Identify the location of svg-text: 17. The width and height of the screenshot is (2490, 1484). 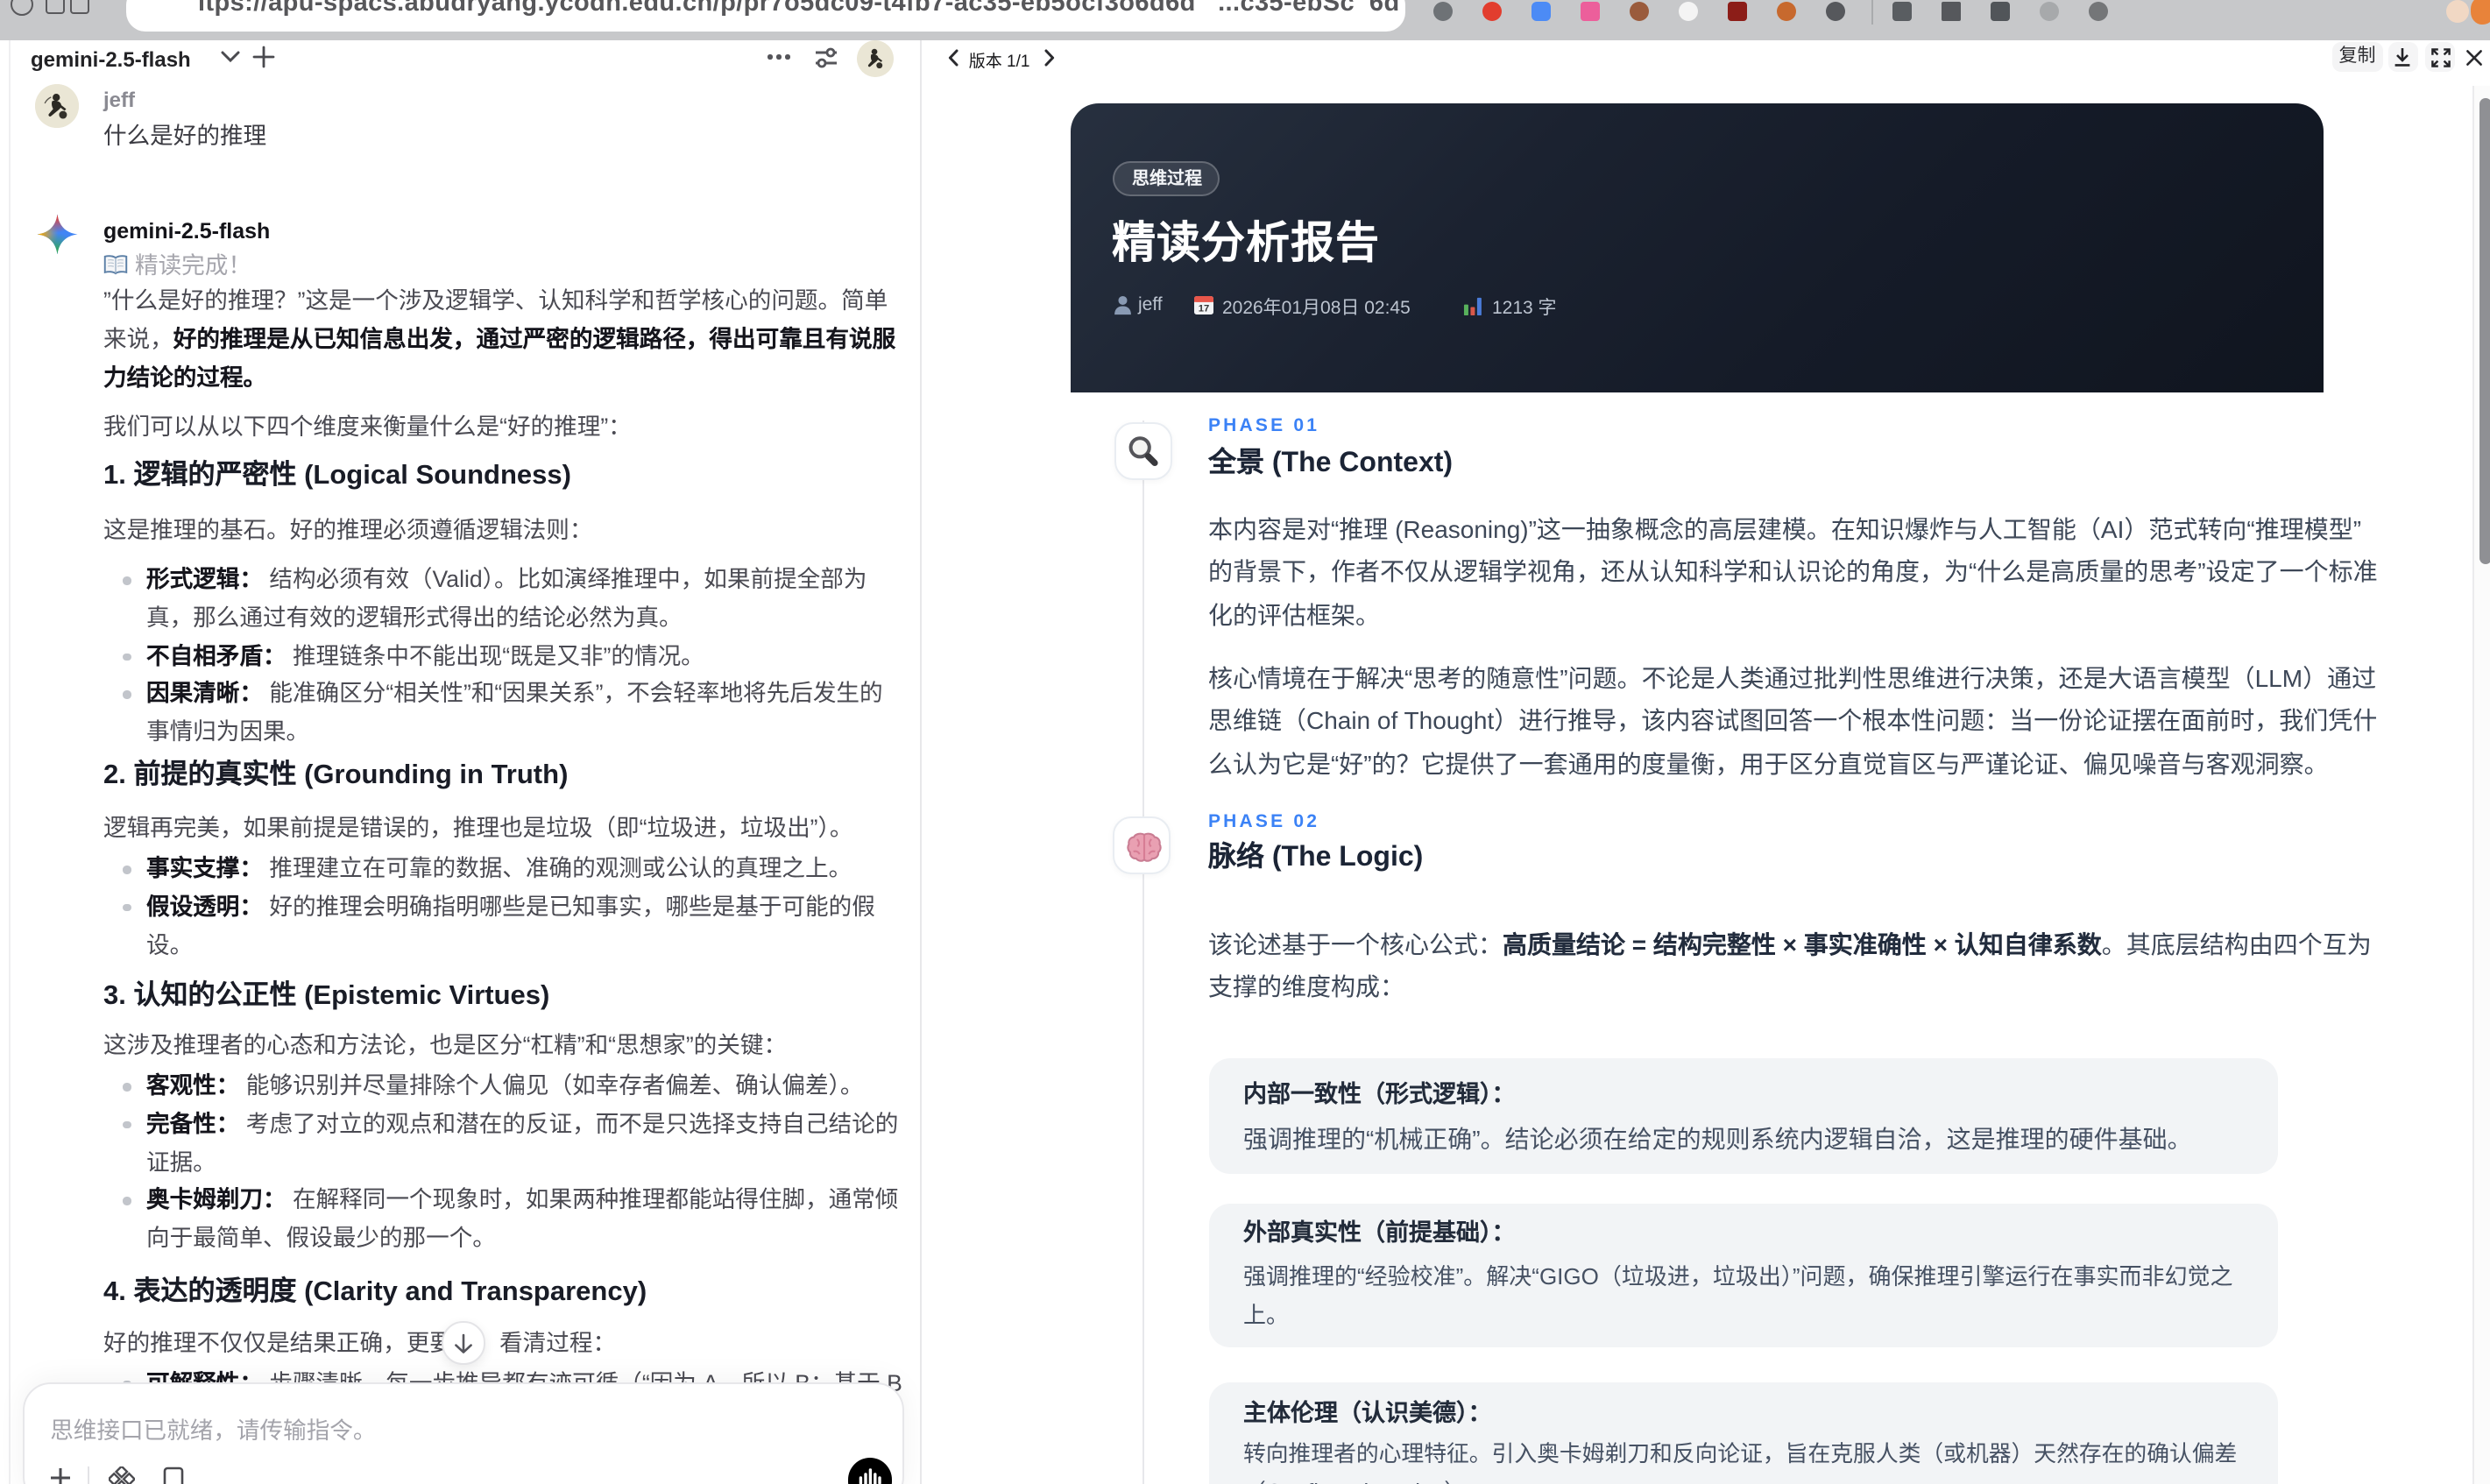
(1204, 309).